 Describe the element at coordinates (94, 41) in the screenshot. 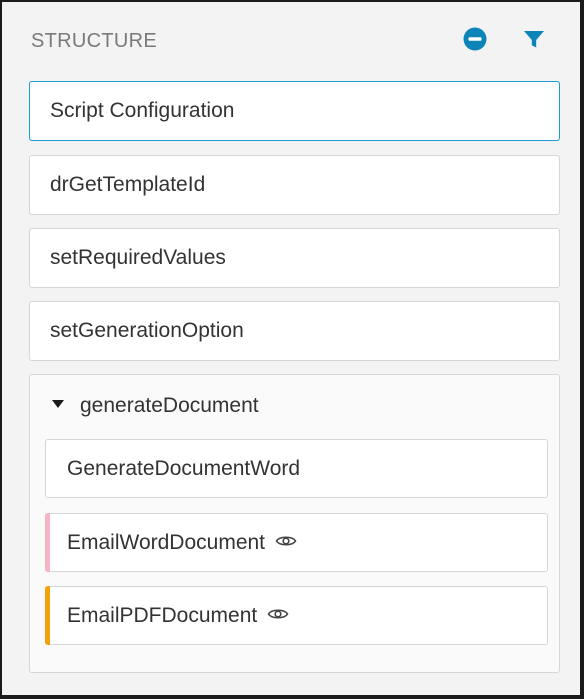

I see `panel-title: STRUCTURE` at that location.